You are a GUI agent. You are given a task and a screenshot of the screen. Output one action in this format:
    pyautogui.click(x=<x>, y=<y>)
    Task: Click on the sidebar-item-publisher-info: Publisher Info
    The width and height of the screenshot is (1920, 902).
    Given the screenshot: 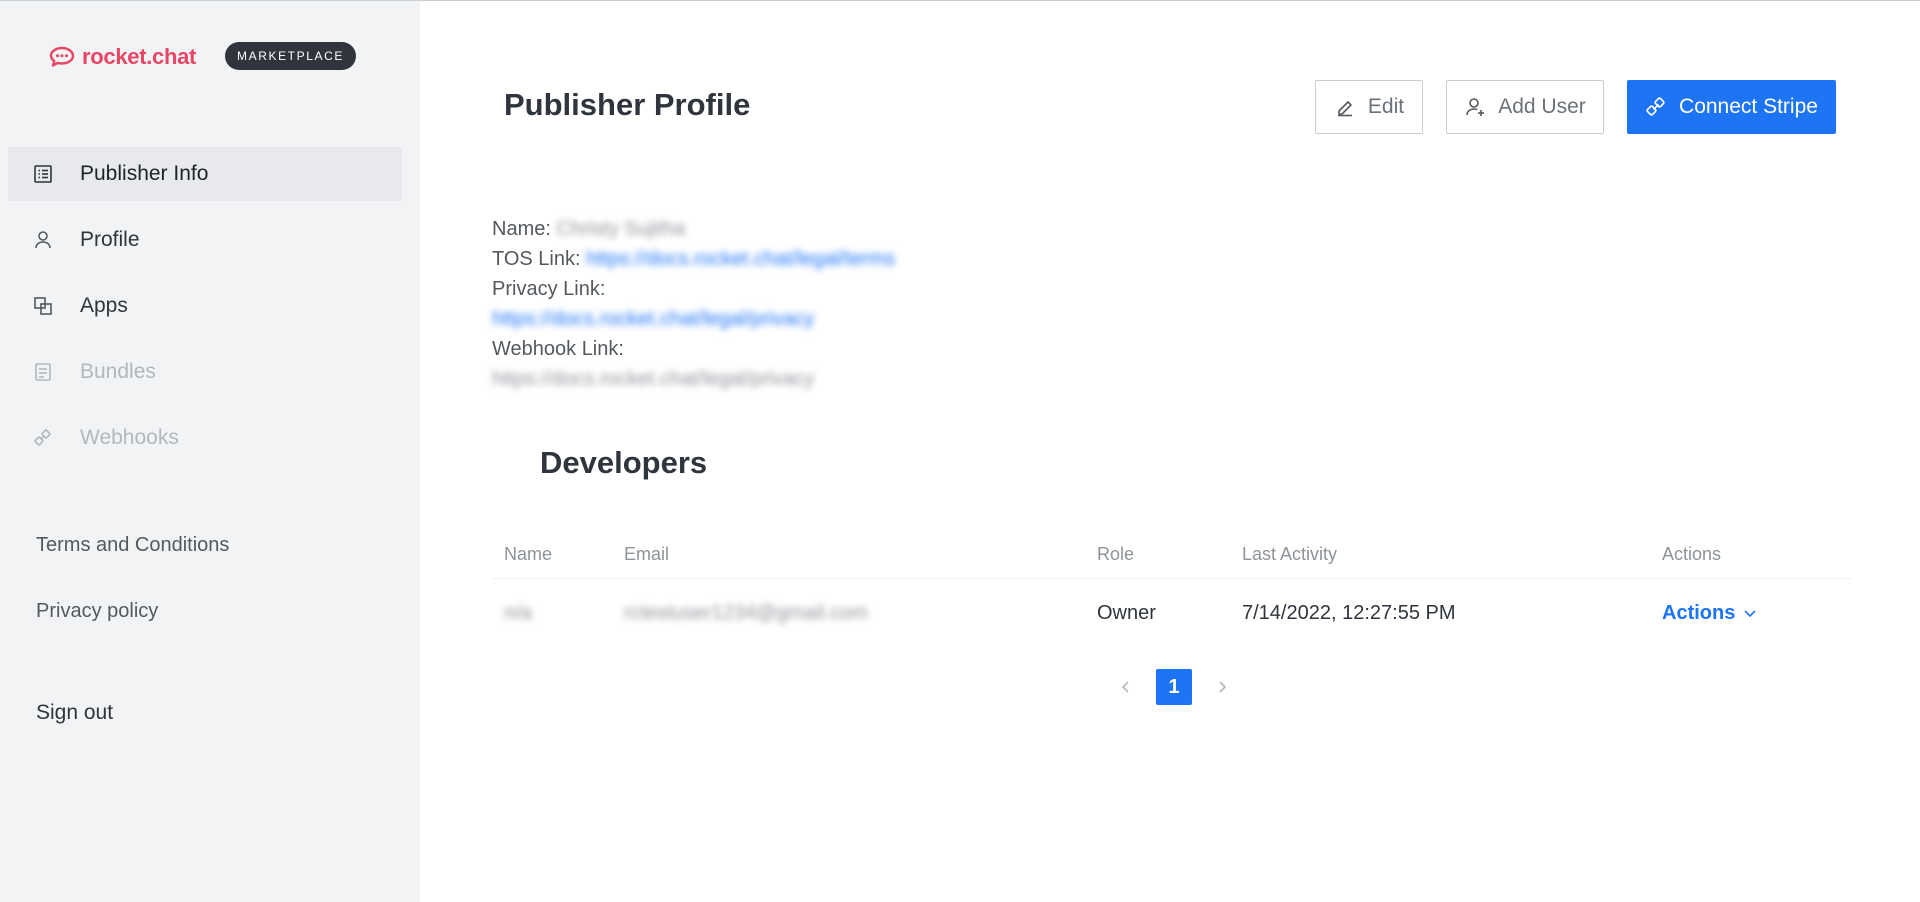 What is the action you would take?
    pyautogui.click(x=205, y=174)
    